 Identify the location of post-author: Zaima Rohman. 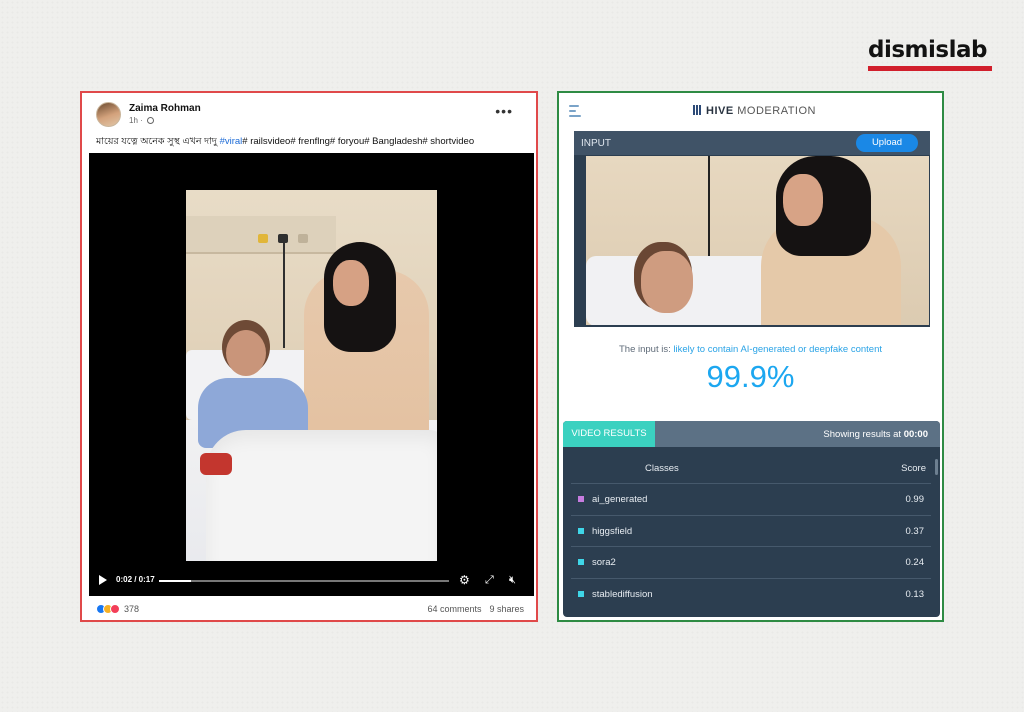
(165, 108).